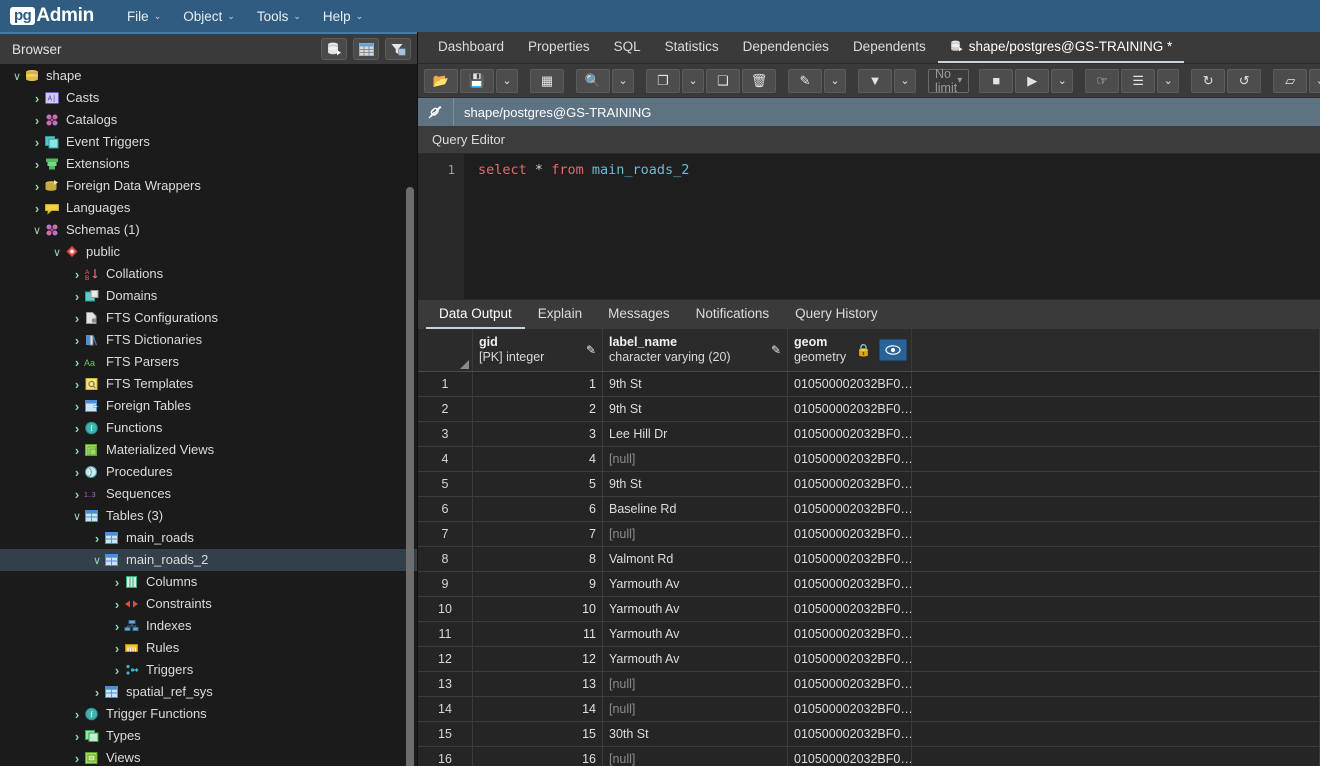 This screenshot has height=766, width=1320. Describe the element at coordinates (477, 80) in the screenshot. I see `save-file-button: 💾` at that location.